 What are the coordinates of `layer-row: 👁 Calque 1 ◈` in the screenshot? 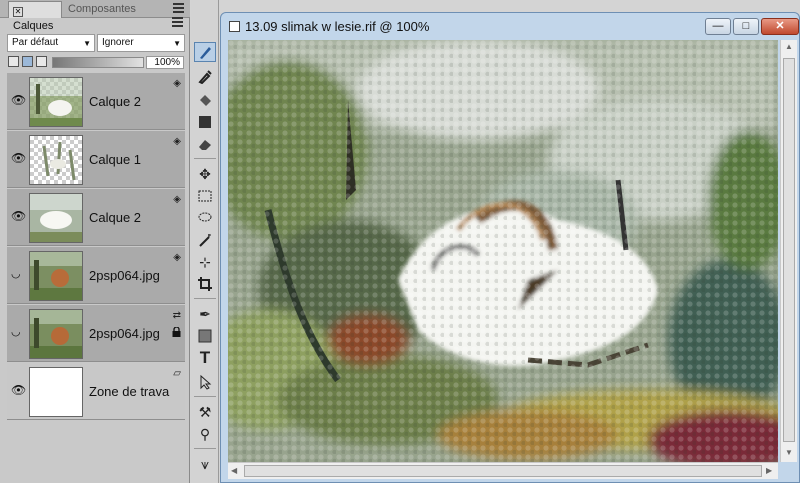 It's located at (96, 159).